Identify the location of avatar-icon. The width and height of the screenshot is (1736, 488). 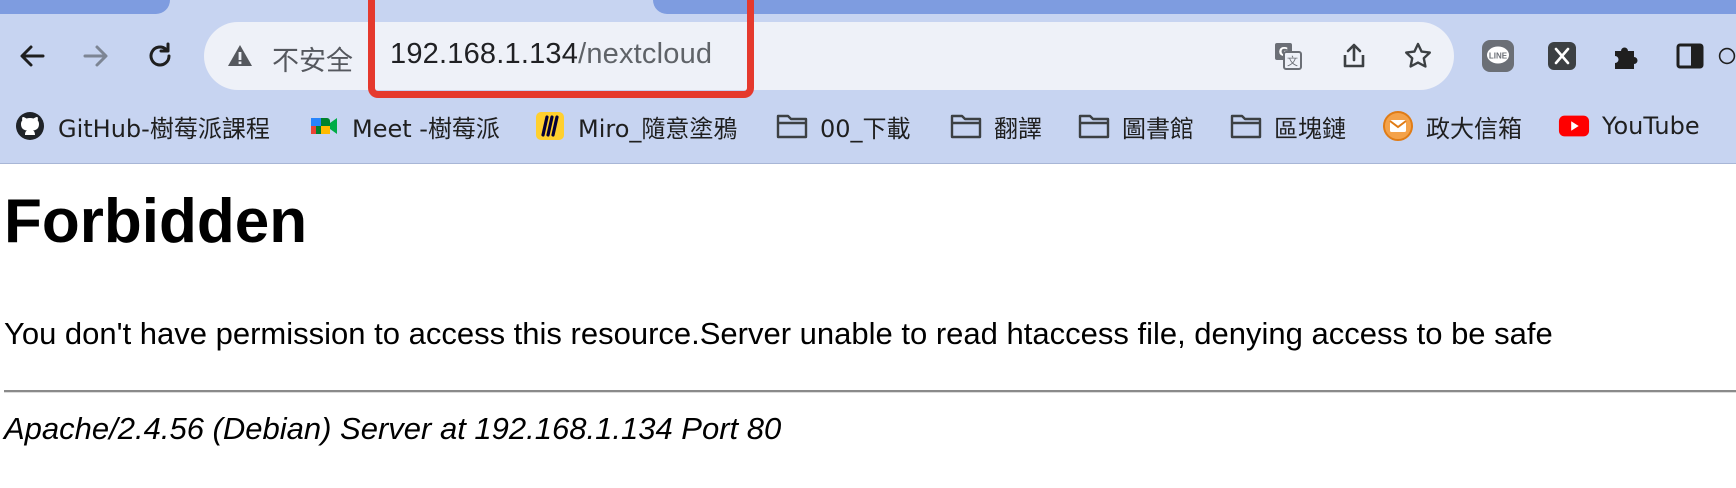
(1727, 56).